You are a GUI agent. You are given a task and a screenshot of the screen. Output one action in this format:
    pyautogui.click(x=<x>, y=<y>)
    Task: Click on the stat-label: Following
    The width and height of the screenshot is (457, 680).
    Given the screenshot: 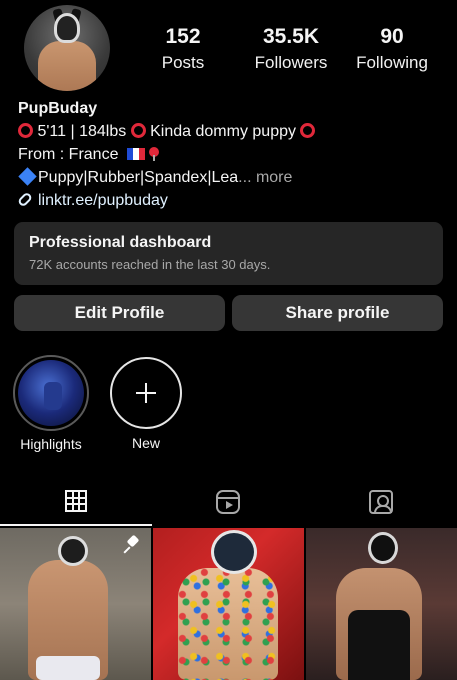 What is the action you would take?
    pyautogui.click(x=392, y=62)
    